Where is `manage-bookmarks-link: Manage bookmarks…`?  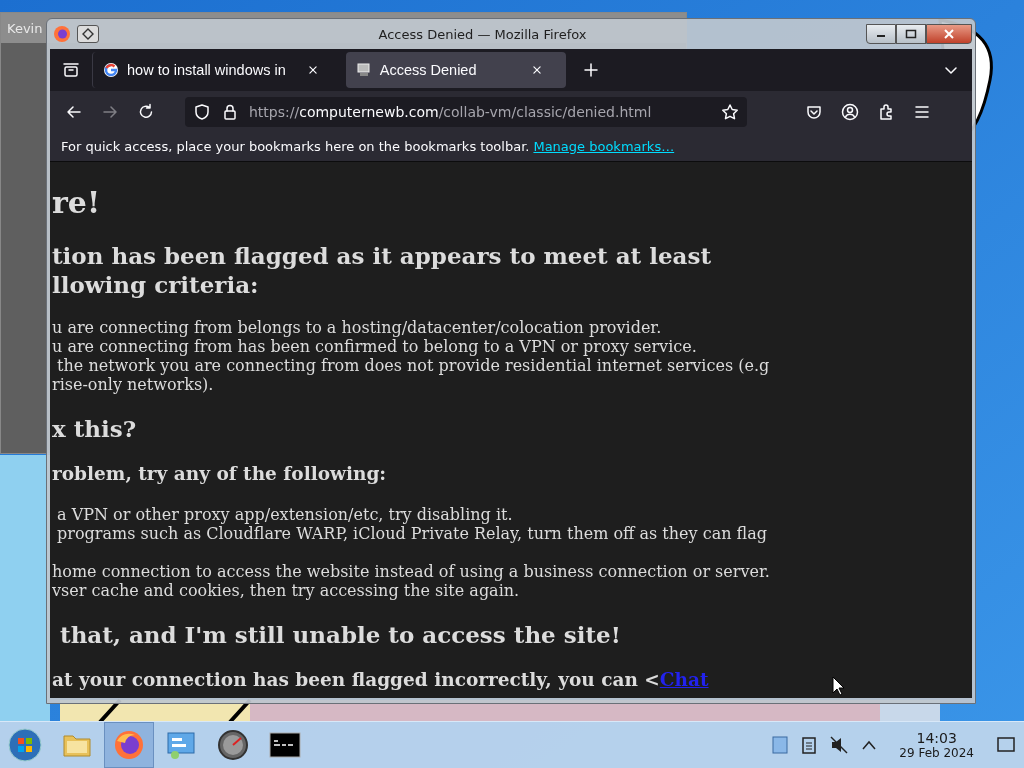 manage-bookmarks-link: Manage bookmarks… is located at coordinates (604, 146).